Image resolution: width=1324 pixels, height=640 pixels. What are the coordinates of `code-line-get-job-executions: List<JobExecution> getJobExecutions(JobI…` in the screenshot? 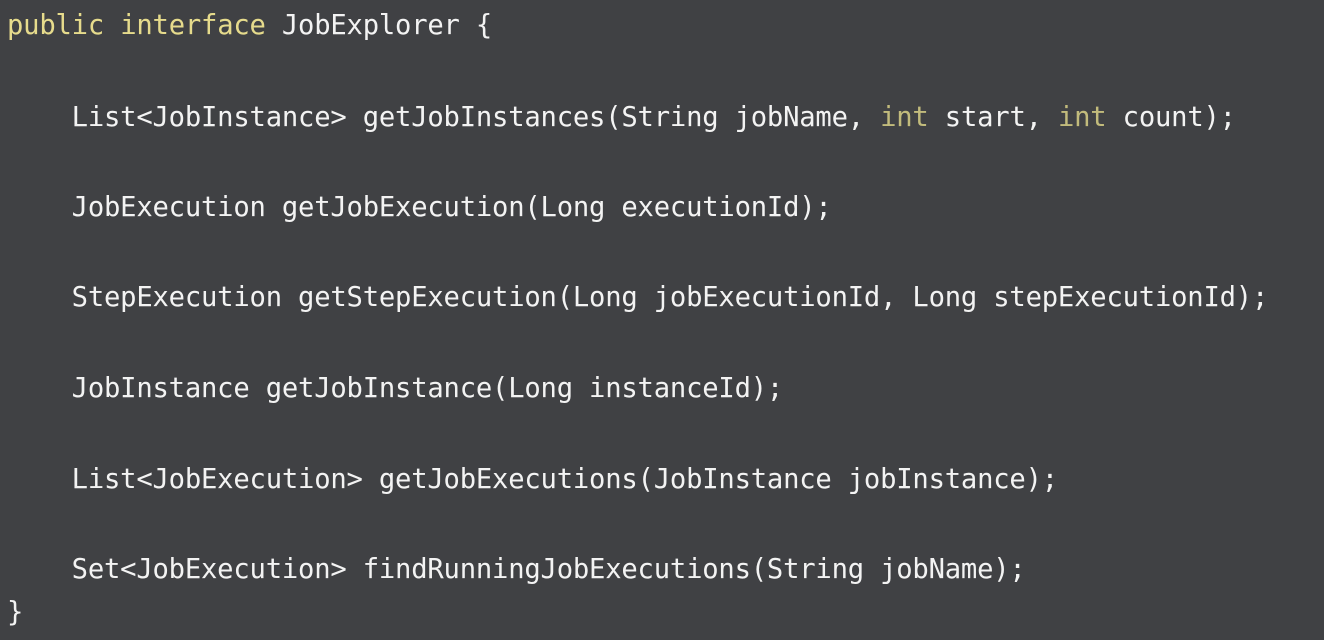 It's located at (532, 479).